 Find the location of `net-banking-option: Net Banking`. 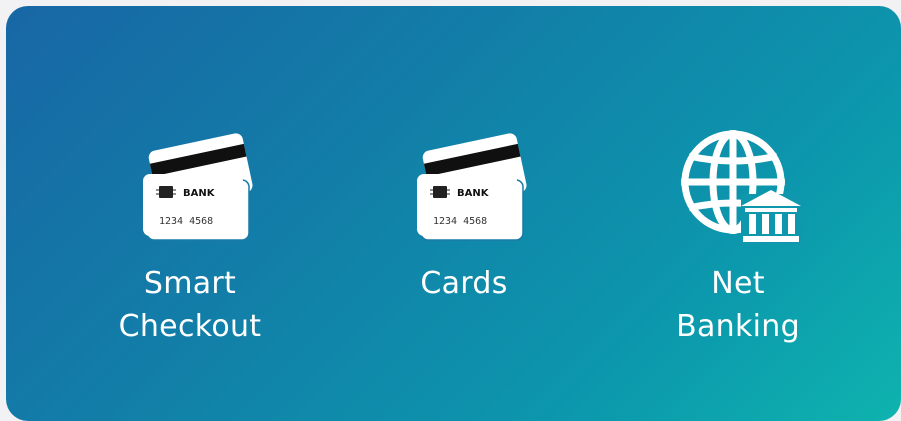

net-banking-option: Net Banking is located at coordinates (738, 236).